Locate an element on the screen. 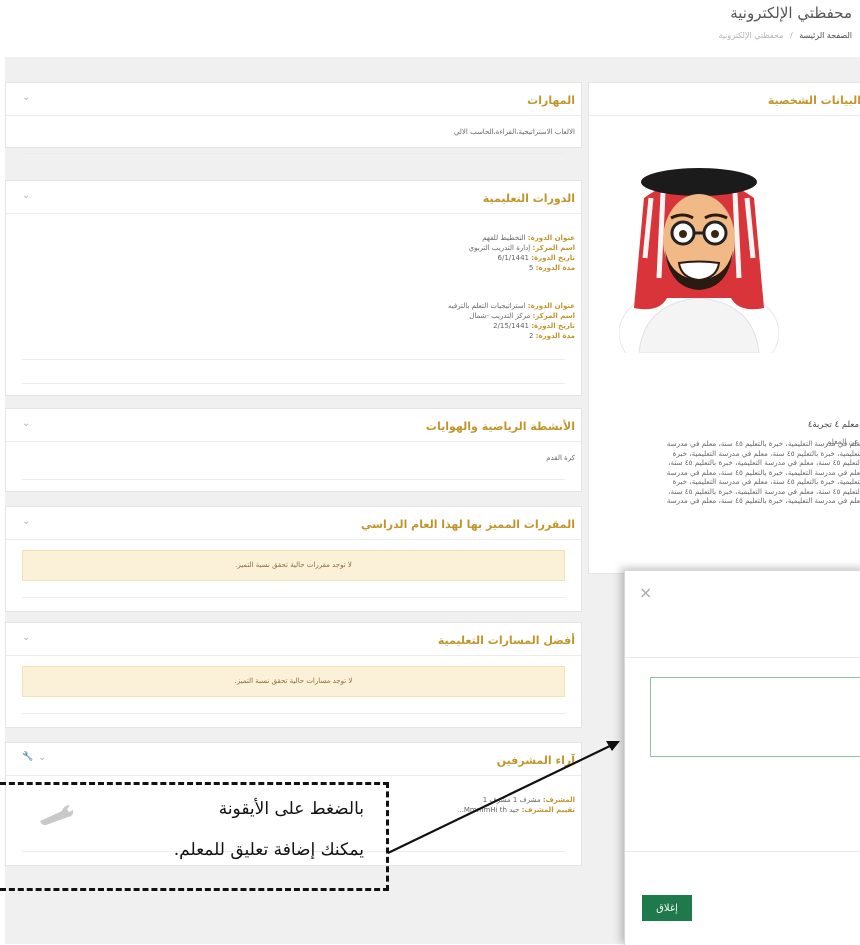 The height and width of the screenshot is (945, 860). comment-modal: × إغلاق is located at coordinates (742, 757).